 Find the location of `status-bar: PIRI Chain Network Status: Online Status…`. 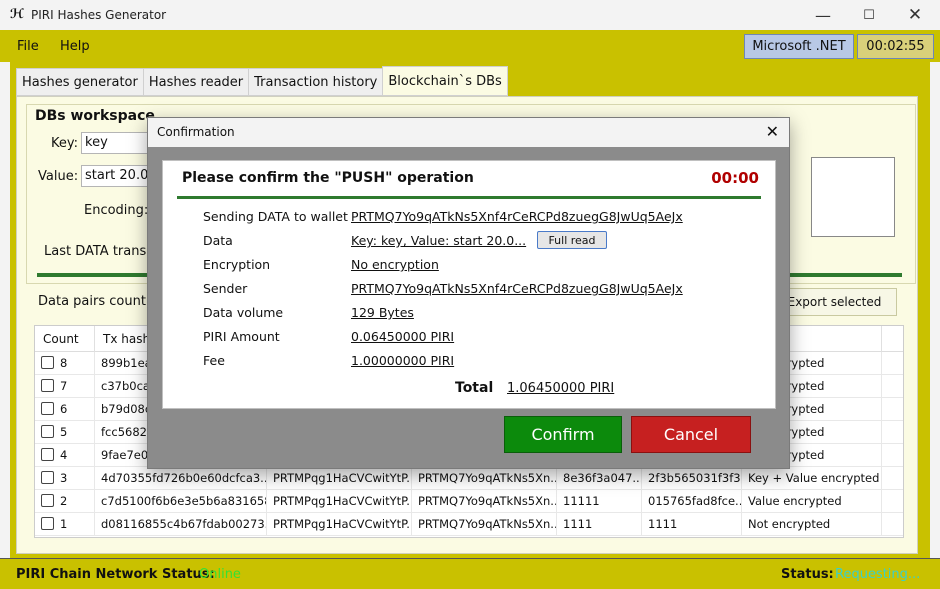

status-bar: PIRI Chain Network Status: Online Status… is located at coordinates (470, 573).